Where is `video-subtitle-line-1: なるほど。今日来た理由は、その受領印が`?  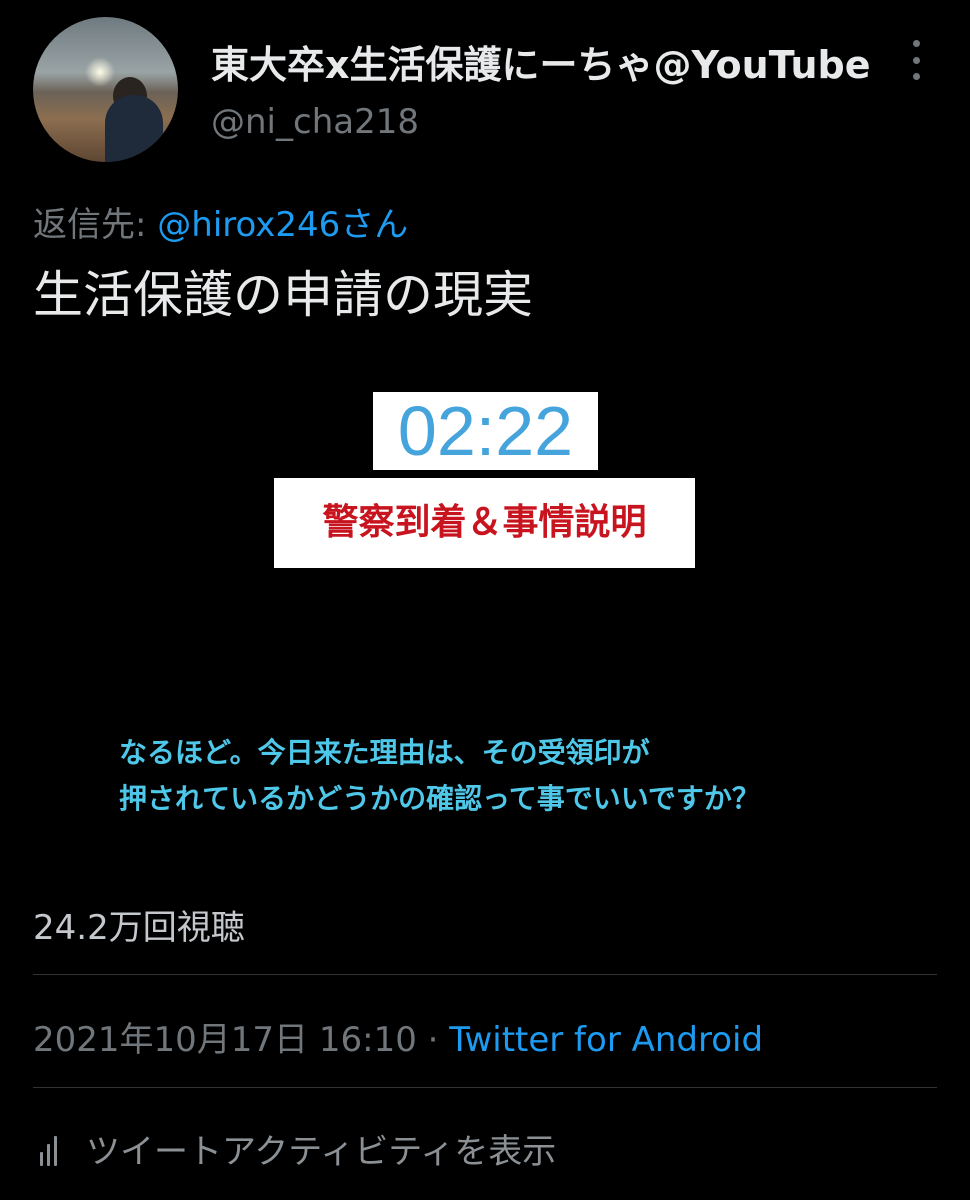
video-subtitle-line-1: なるほど。今日来た理由は、その受領印が is located at coordinates (384, 752).